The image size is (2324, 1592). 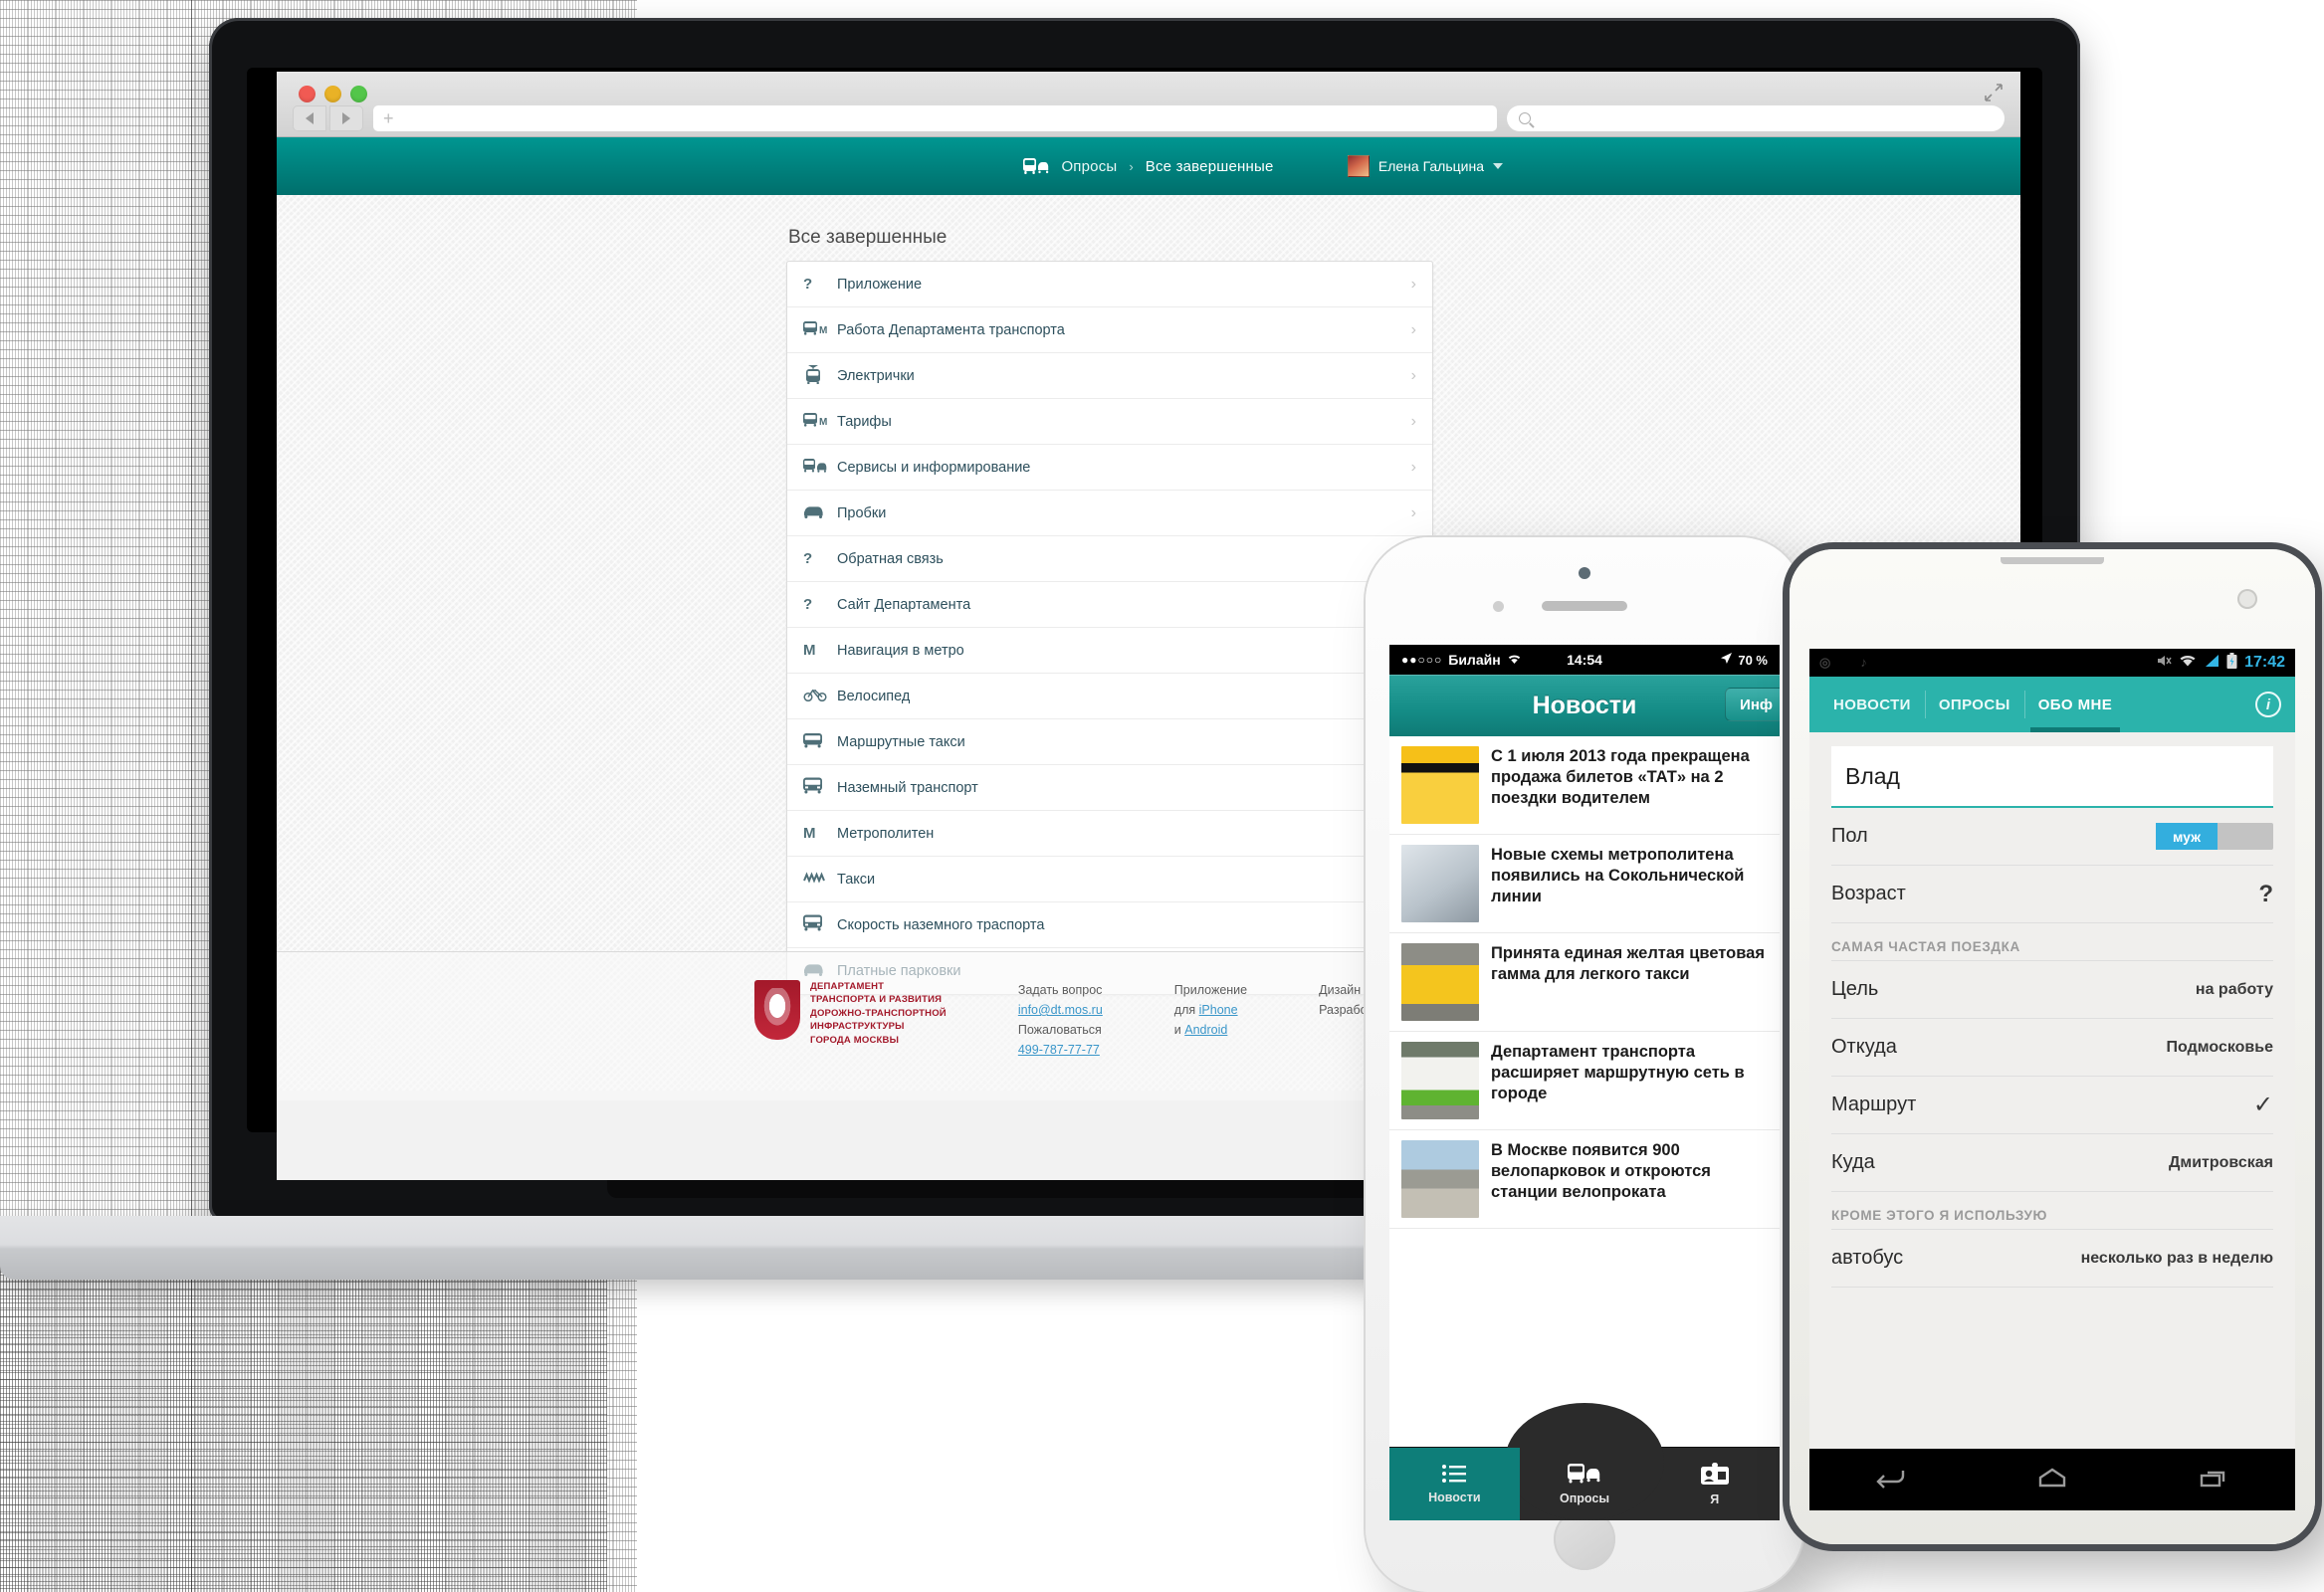 What do you see at coordinates (1425, 166) in the screenshot?
I see `user-menu: Елена Гальцина` at bounding box center [1425, 166].